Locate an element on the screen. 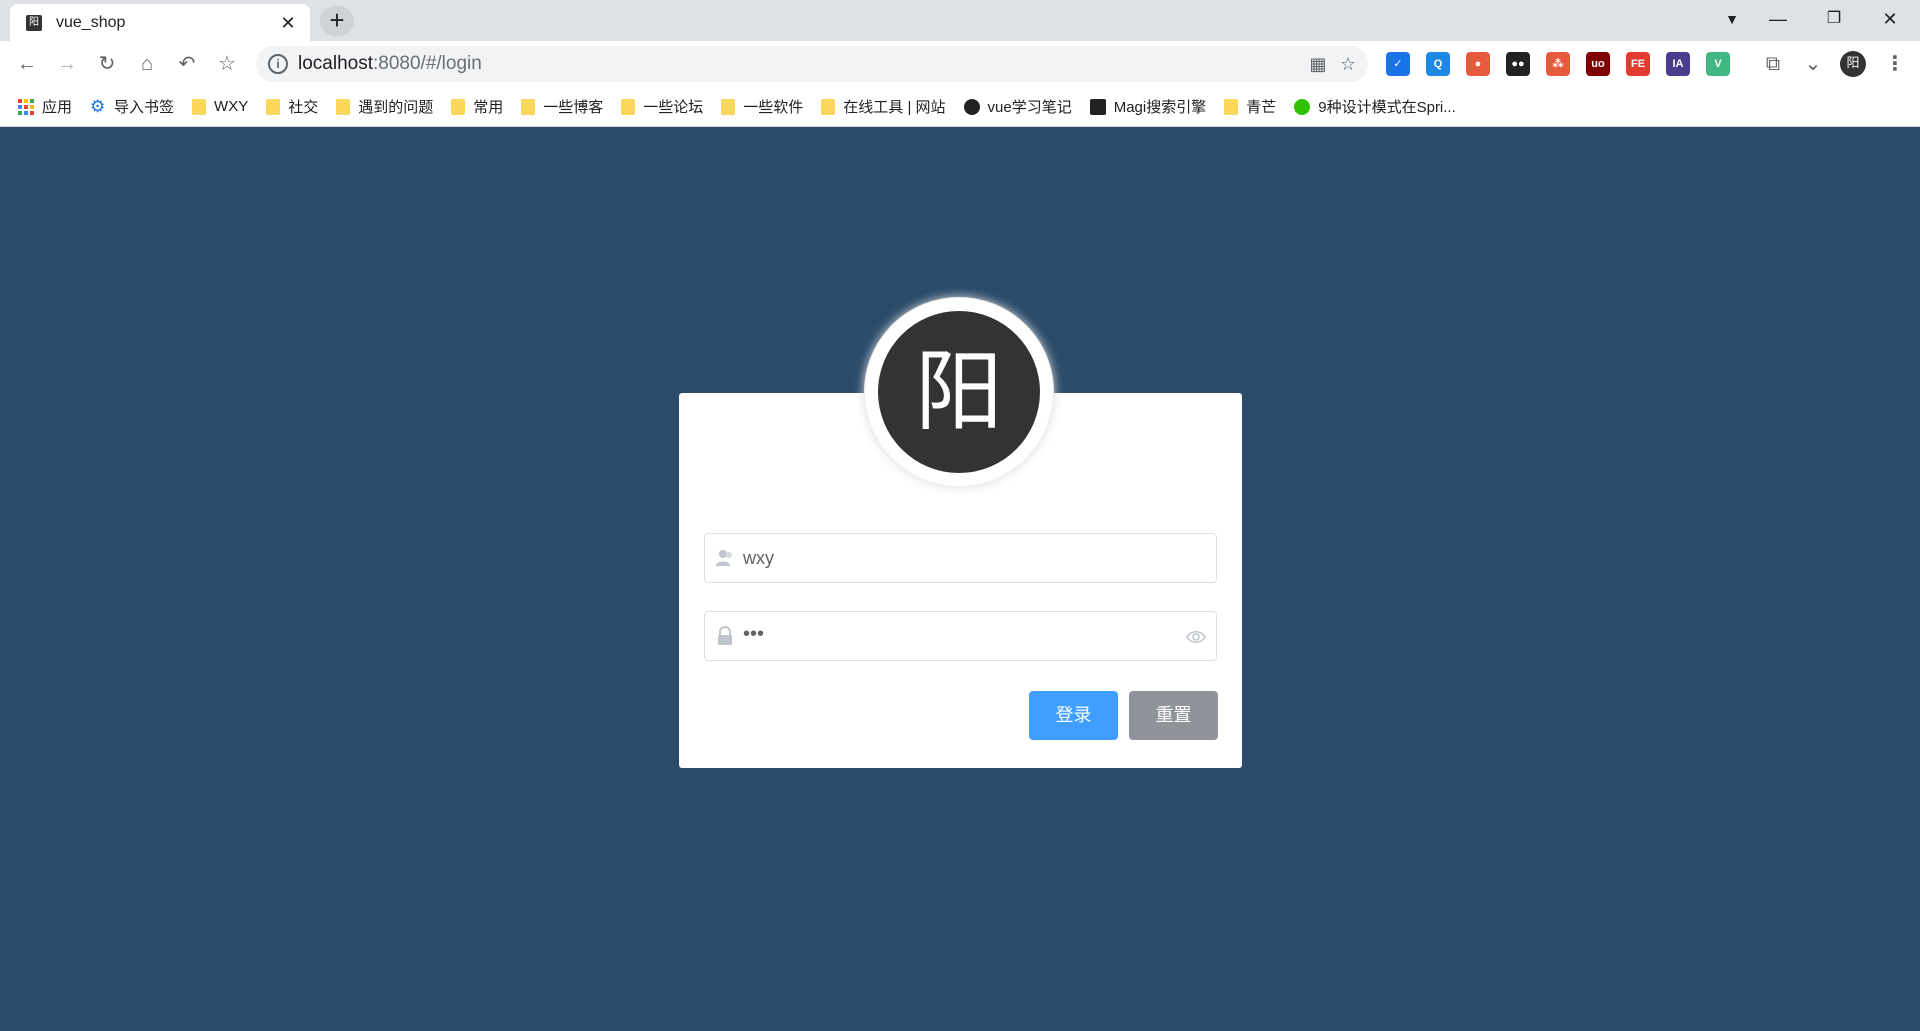 The image size is (1920, 1031). wechat-icon is located at coordinates (1302, 106).